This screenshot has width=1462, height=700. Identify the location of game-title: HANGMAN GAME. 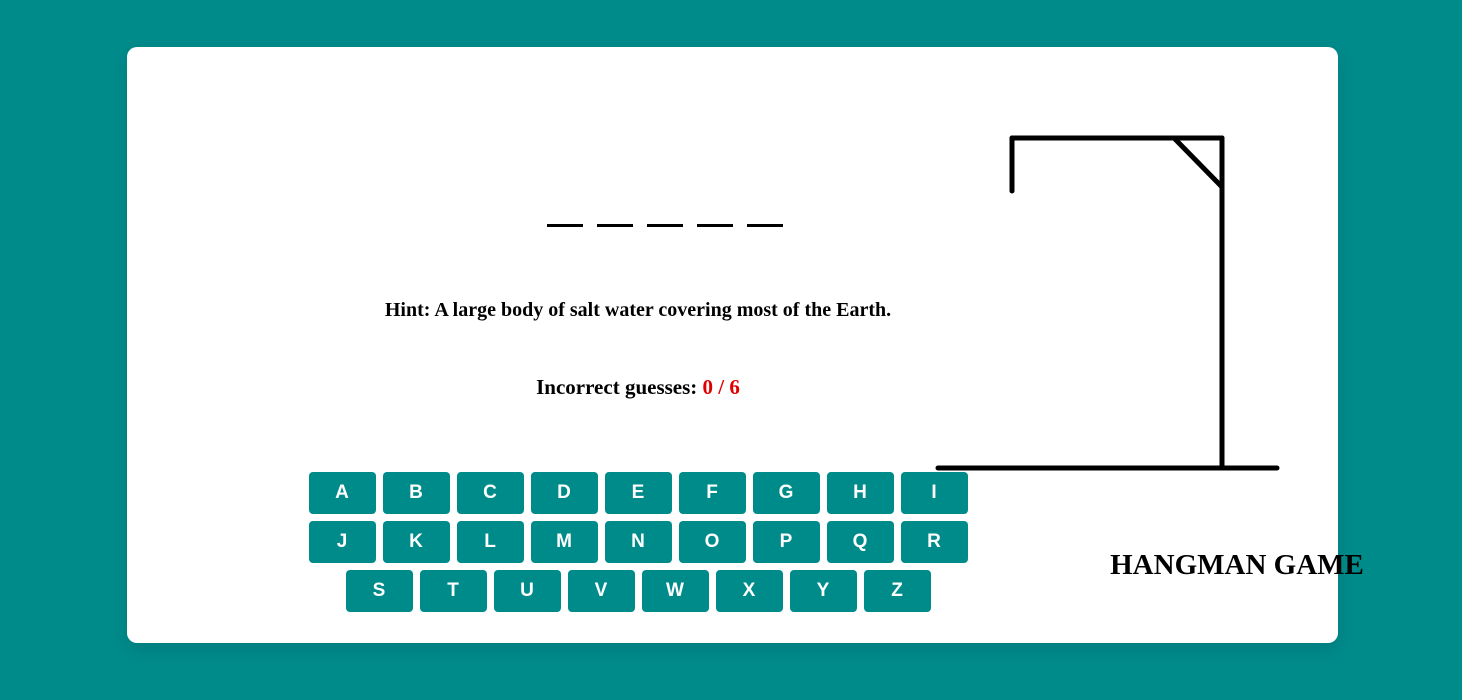
(1237, 565).